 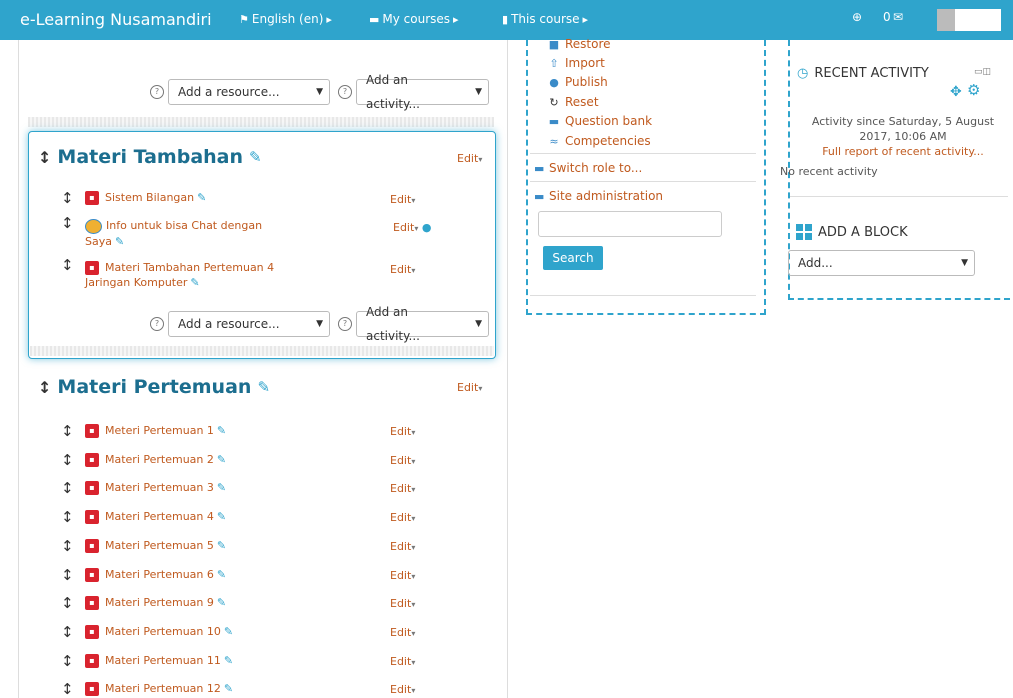 What do you see at coordinates (578, 82) in the screenshot?
I see `admin-publish: ● Publish` at bounding box center [578, 82].